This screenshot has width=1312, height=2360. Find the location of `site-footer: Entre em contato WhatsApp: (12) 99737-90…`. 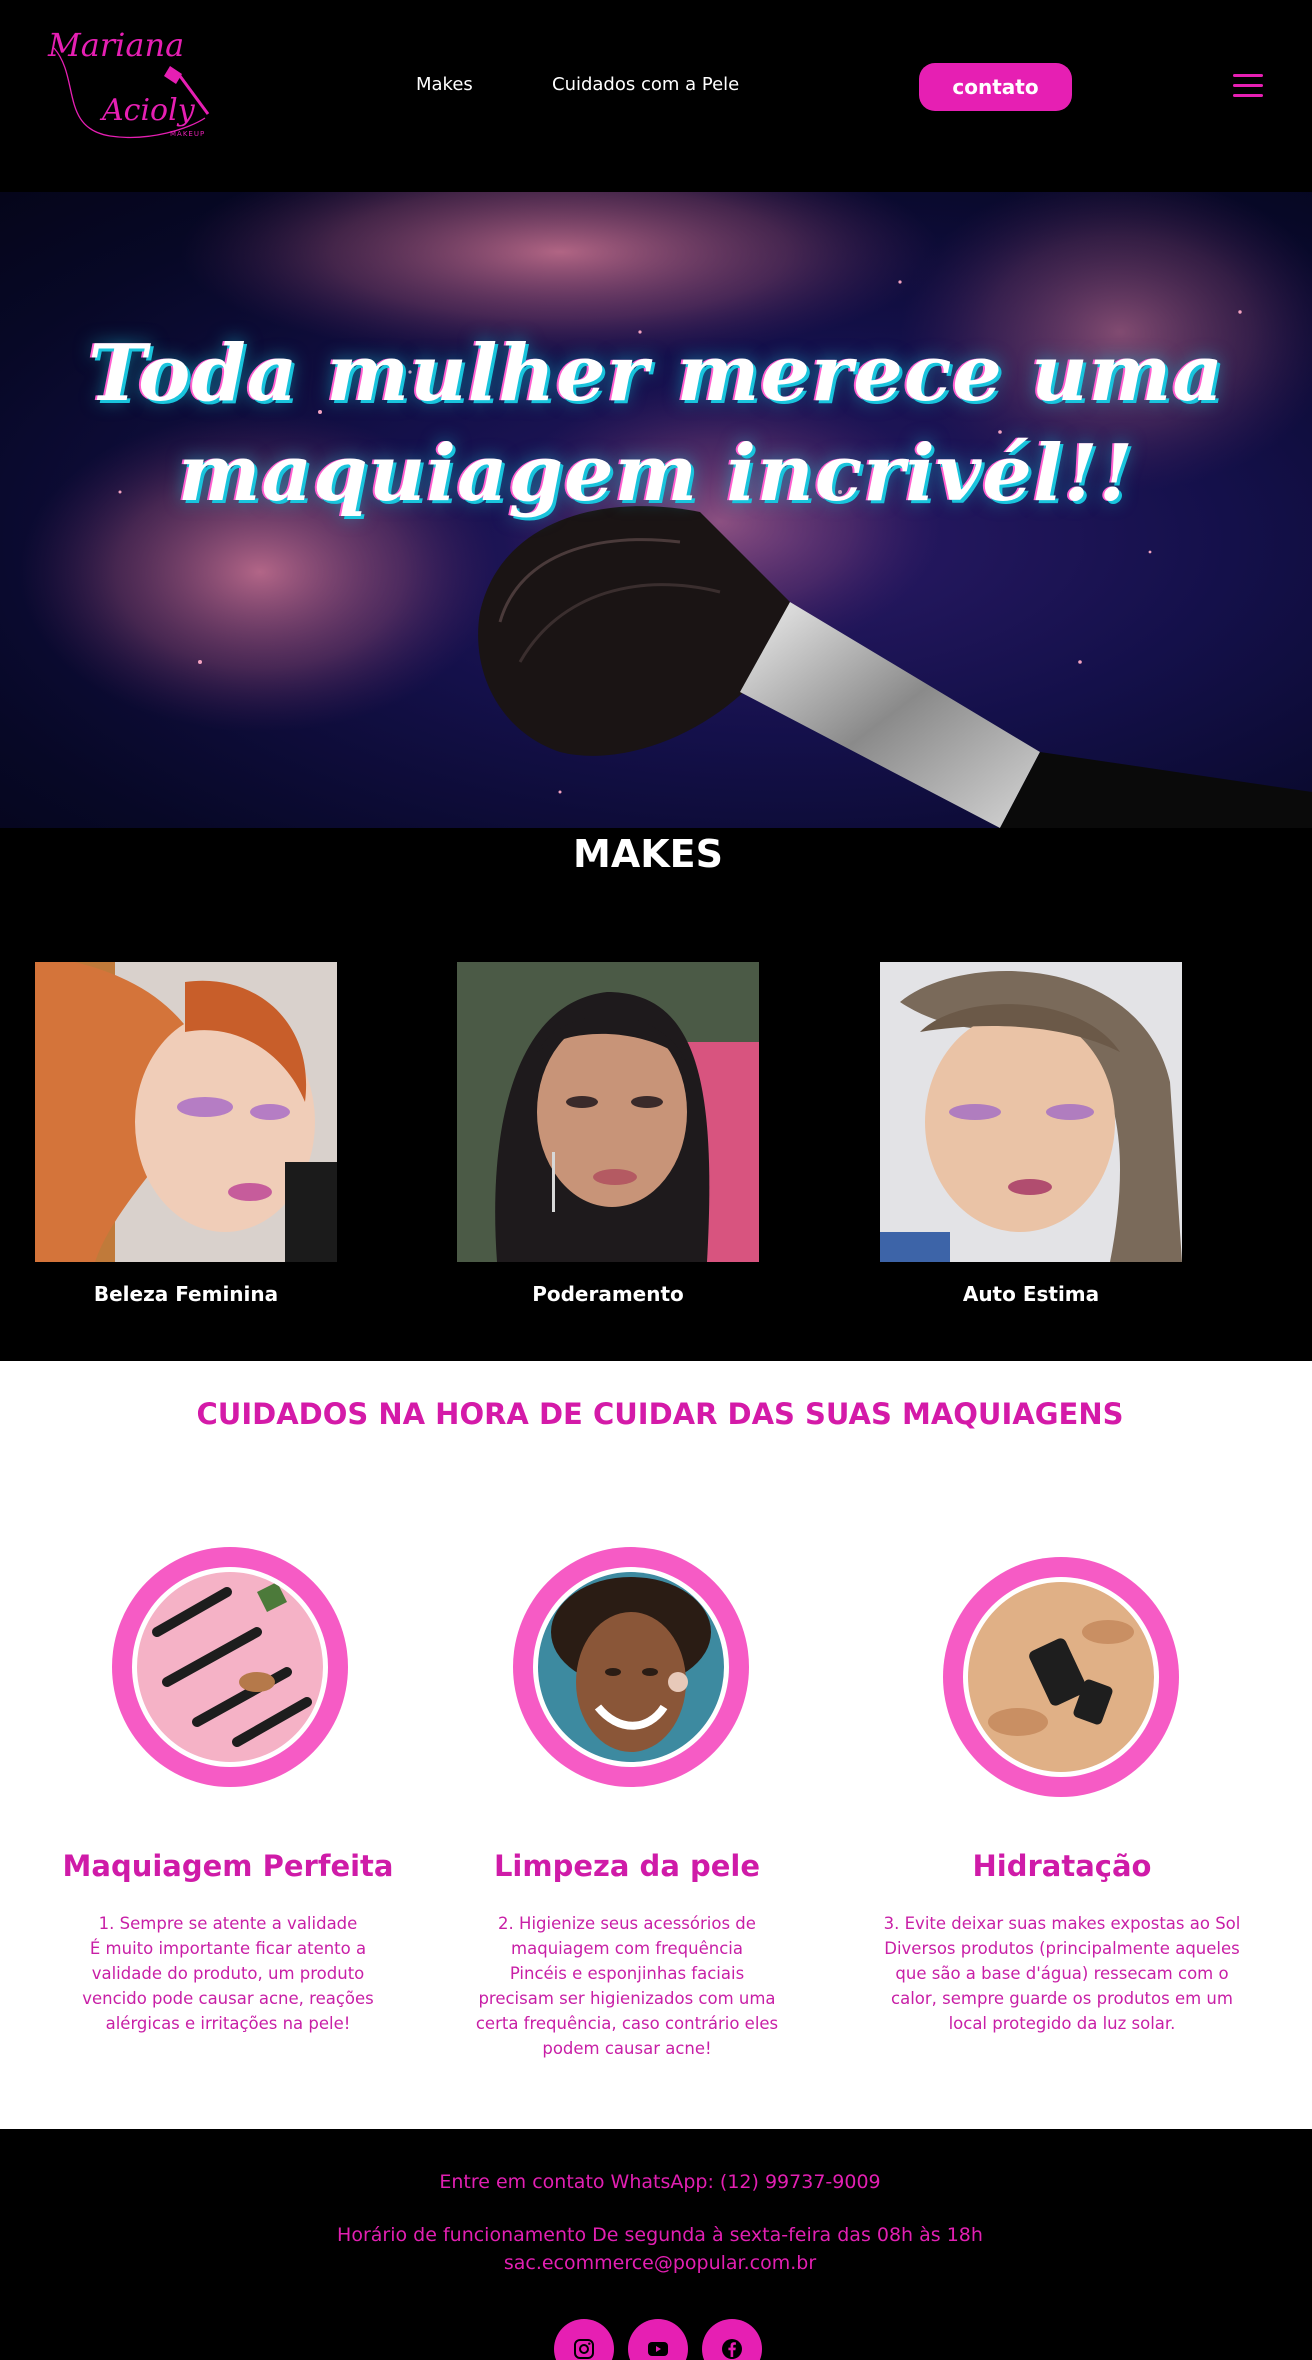

site-footer: Entre em contato WhatsApp: (12) 99737-90… is located at coordinates (656, 2244).